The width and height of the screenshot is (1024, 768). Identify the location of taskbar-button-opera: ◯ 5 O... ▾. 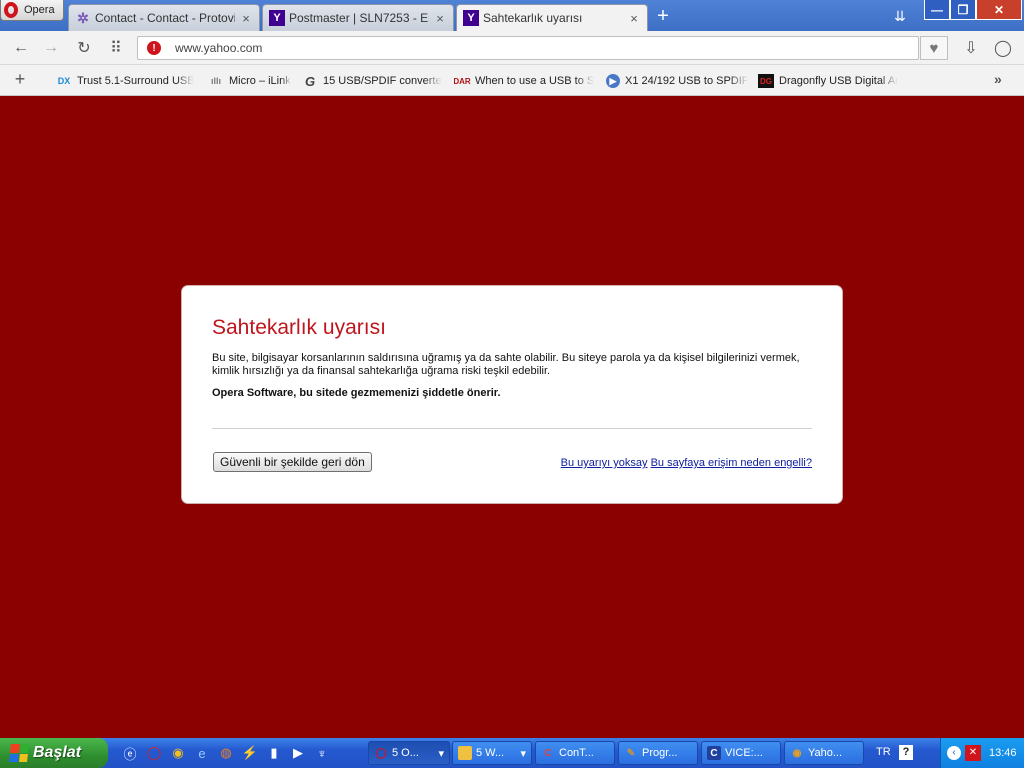
(409, 753).